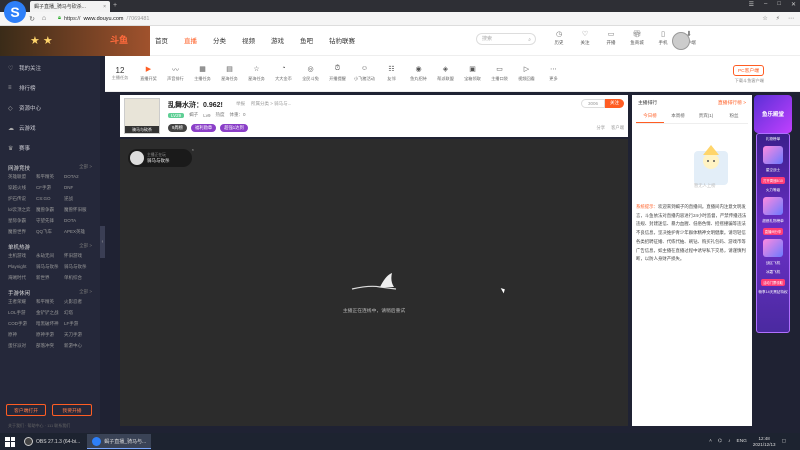 The height and width of the screenshot is (450, 800). Describe the element at coordinates (22, 210) in the screenshot. I see `sidebar-game-link: lol云顶之弈` at that location.